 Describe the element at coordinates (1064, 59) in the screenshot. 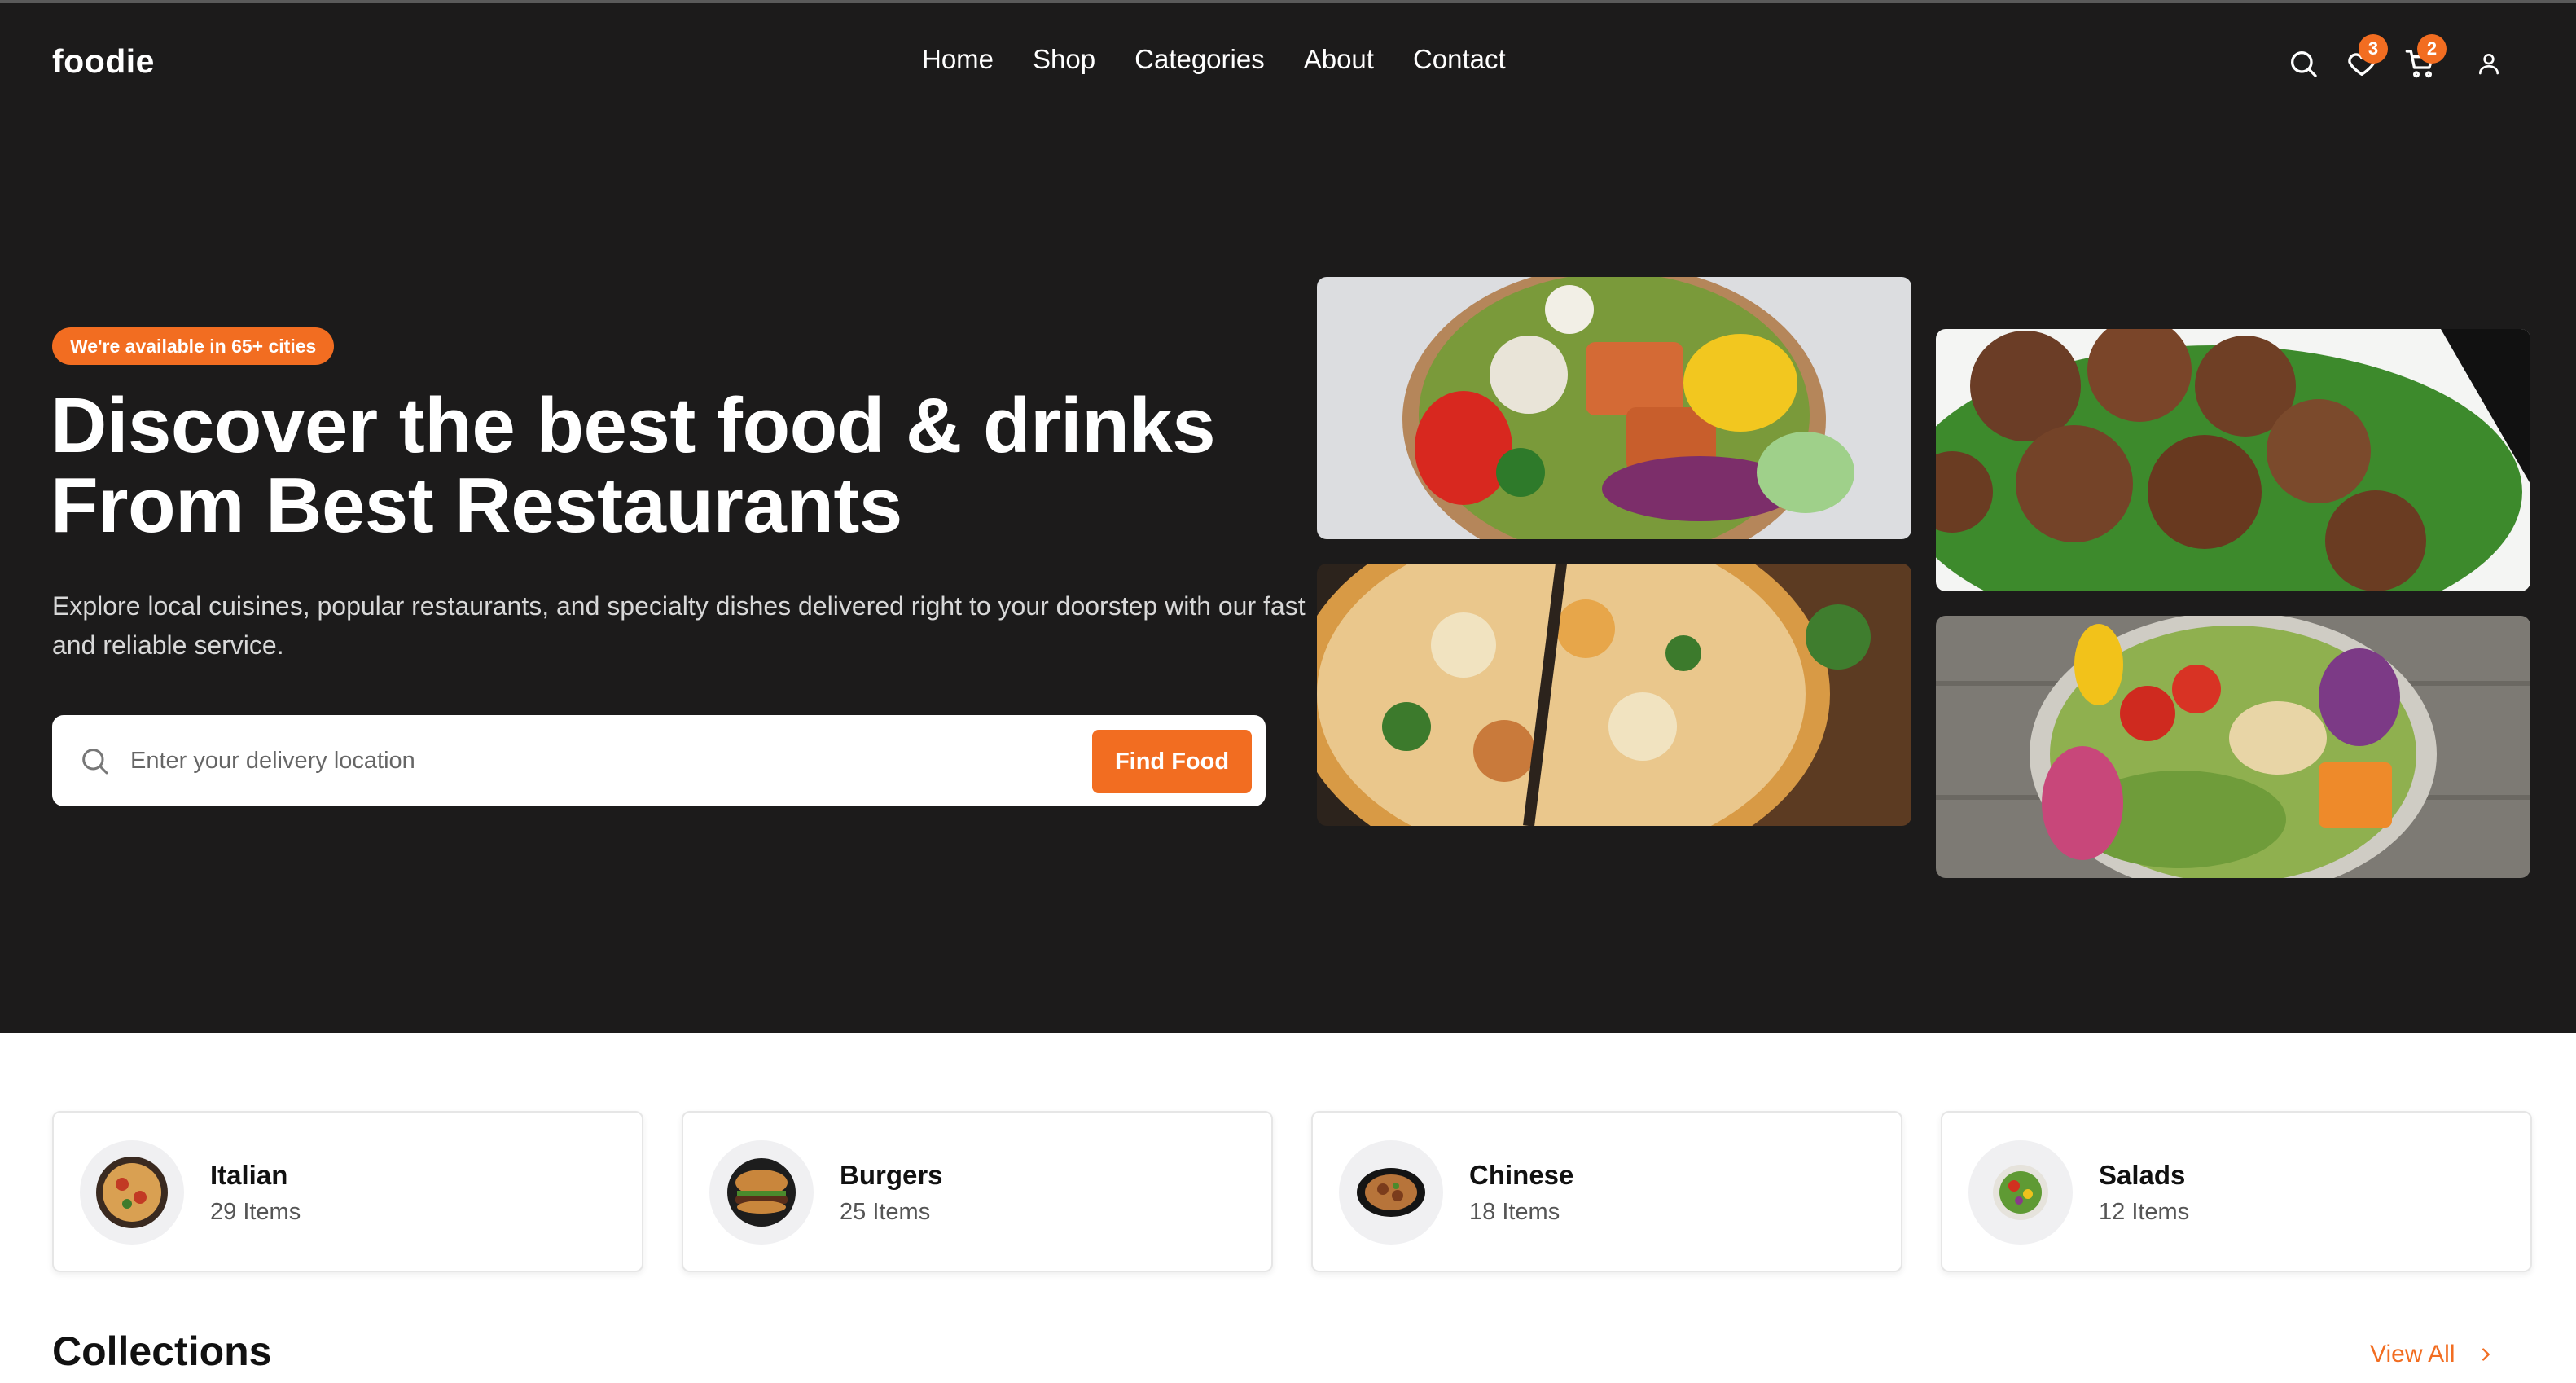

I see `nav-shop: Shop` at that location.